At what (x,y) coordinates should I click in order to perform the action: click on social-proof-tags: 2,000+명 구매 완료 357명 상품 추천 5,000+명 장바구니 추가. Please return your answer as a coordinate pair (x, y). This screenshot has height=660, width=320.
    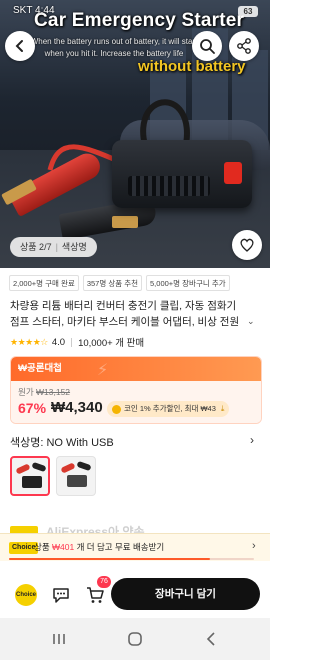
    Looking at the image, I should click on (135, 284).